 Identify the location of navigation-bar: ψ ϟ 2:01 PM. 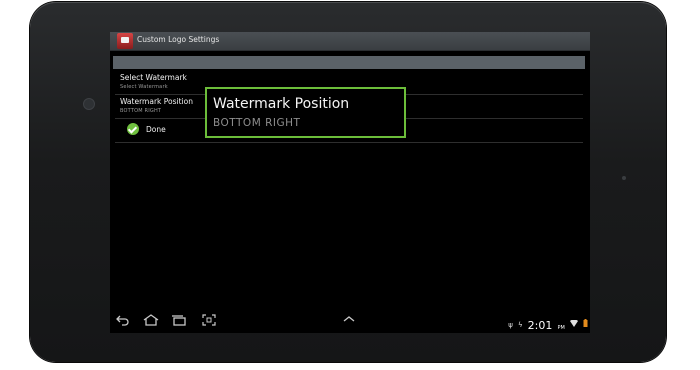
(350, 322).